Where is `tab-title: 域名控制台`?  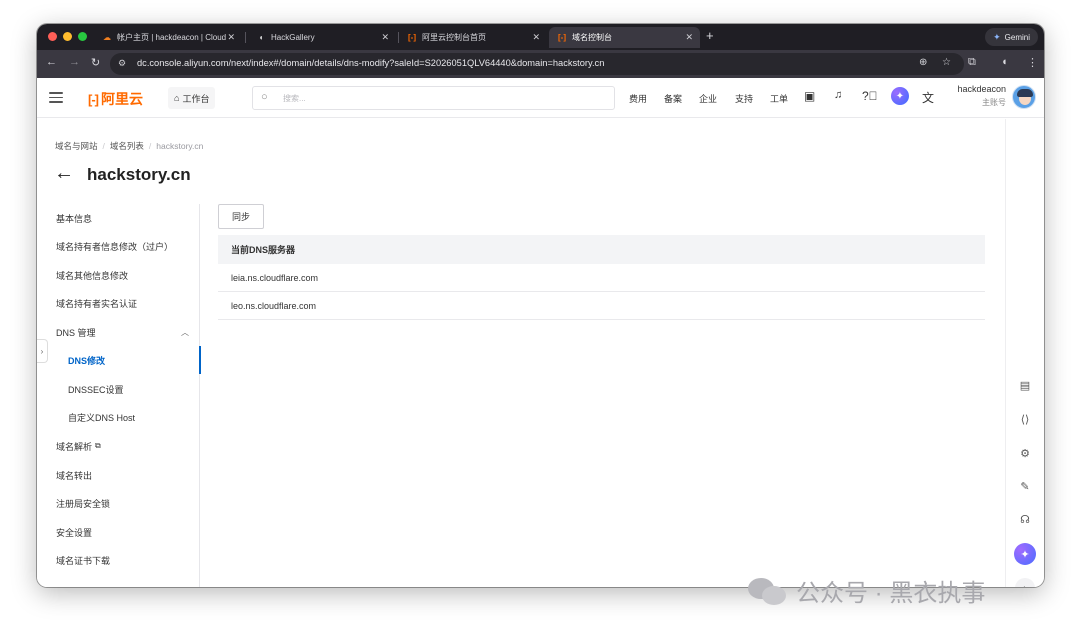 tab-title: 域名控制台 is located at coordinates (592, 37).